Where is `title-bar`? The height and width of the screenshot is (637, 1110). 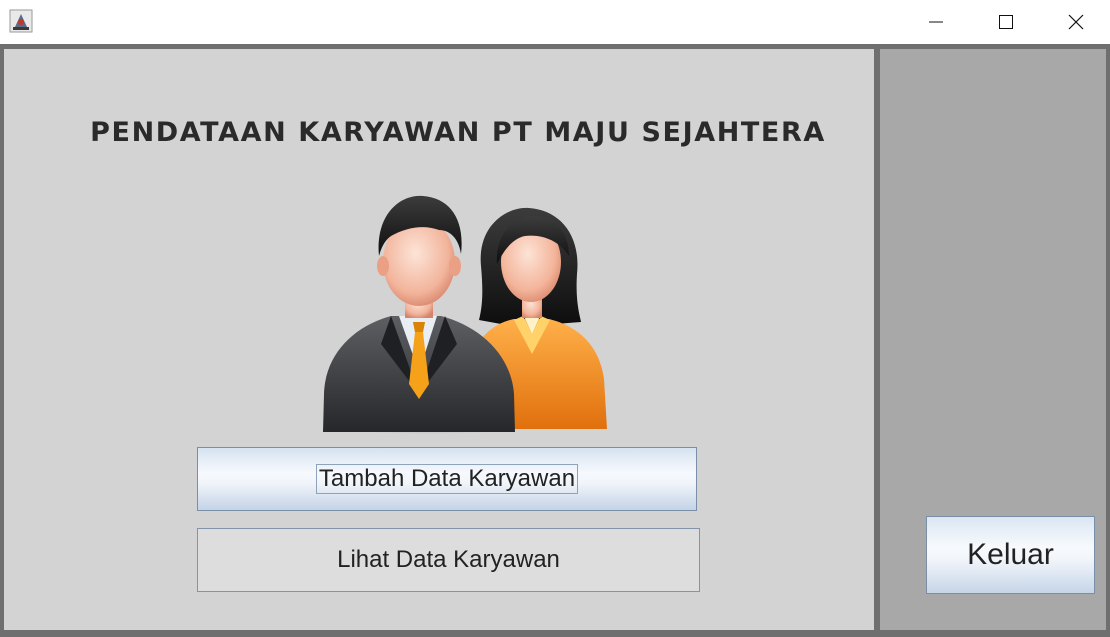
title-bar is located at coordinates (555, 22).